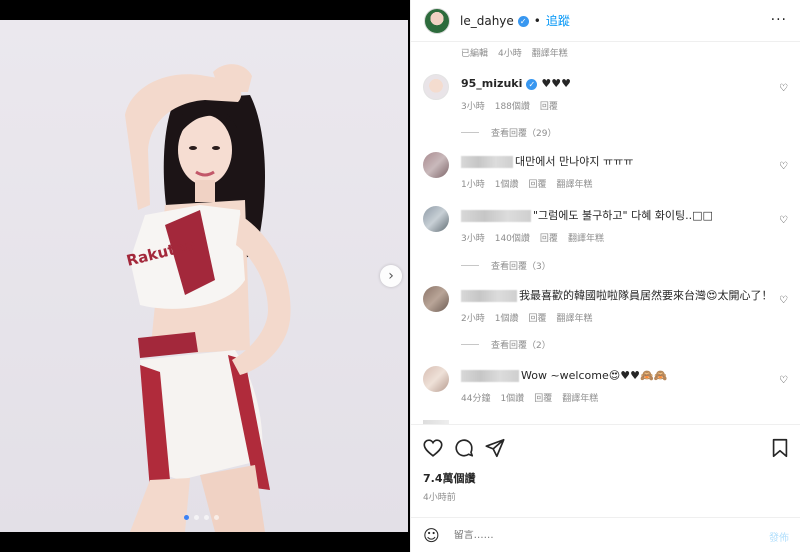 The width and height of the screenshot is (800, 552). Describe the element at coordinates (558, 20) in the screenshot. I see `follow-button: 追蹤` at that location.